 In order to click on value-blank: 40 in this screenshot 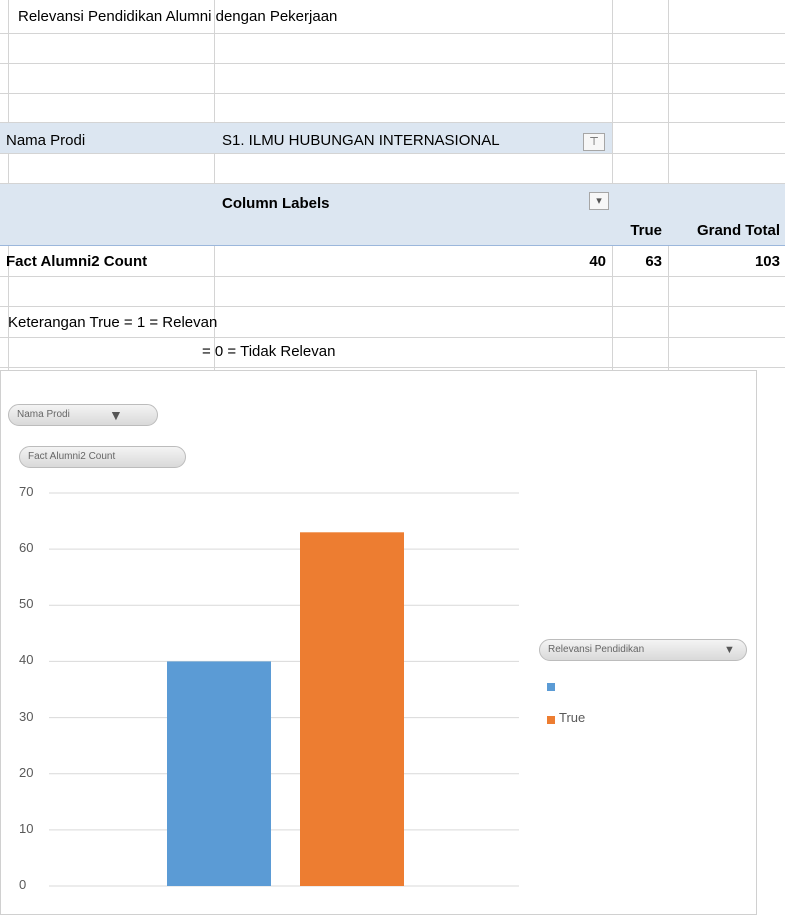, I will do `click(410, 262)`.